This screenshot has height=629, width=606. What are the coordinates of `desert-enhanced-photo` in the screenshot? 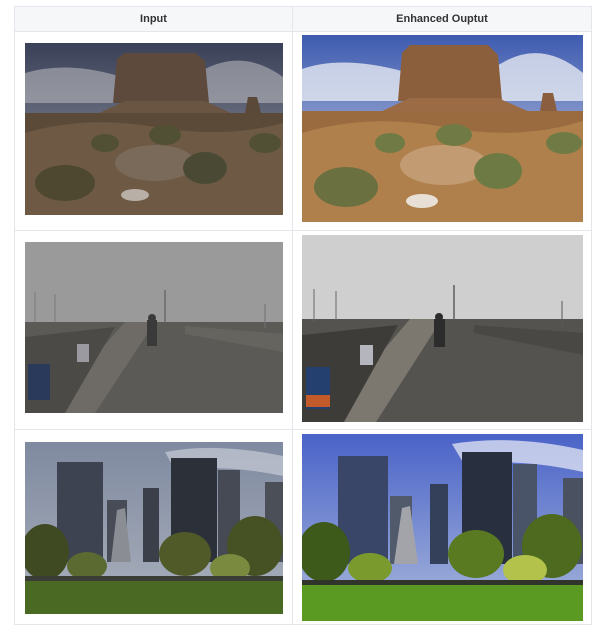 It's located at (442, 128).